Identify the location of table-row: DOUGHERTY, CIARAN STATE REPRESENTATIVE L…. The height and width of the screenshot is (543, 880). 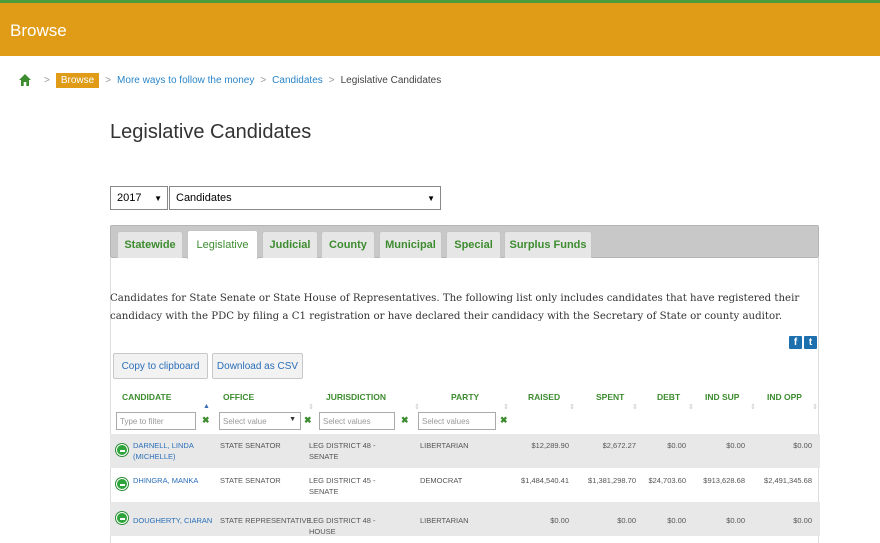
(465, 519).